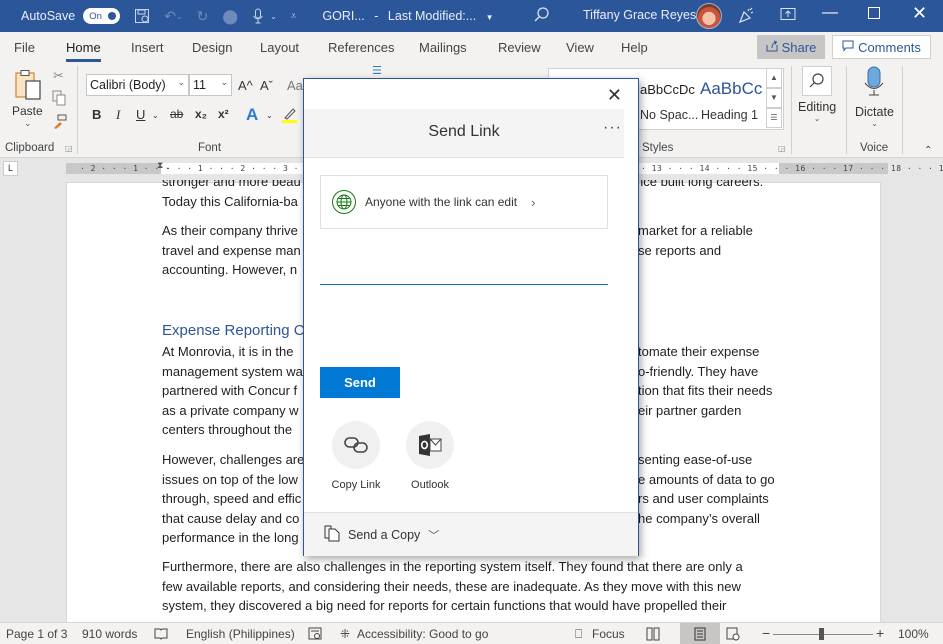 This screenshot has width=943, height=644. Describe the element at coordinates (83, 51) in the screenshot. I see `tab-home: Home` at that location.